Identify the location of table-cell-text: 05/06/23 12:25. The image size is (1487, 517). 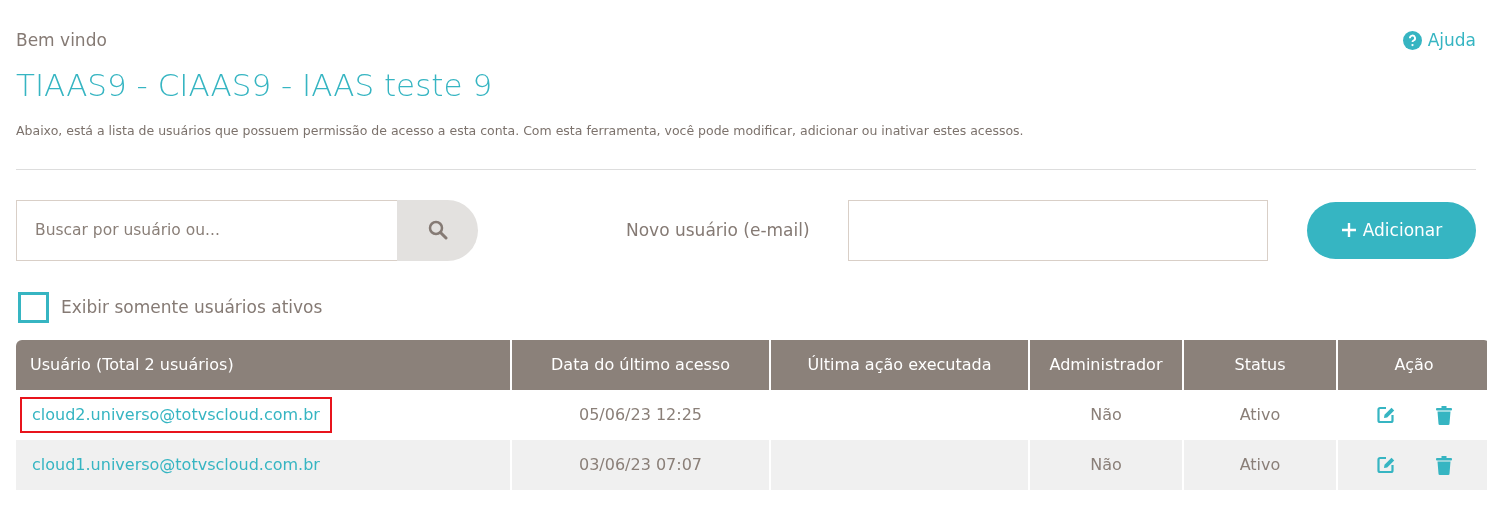
(640, 414).